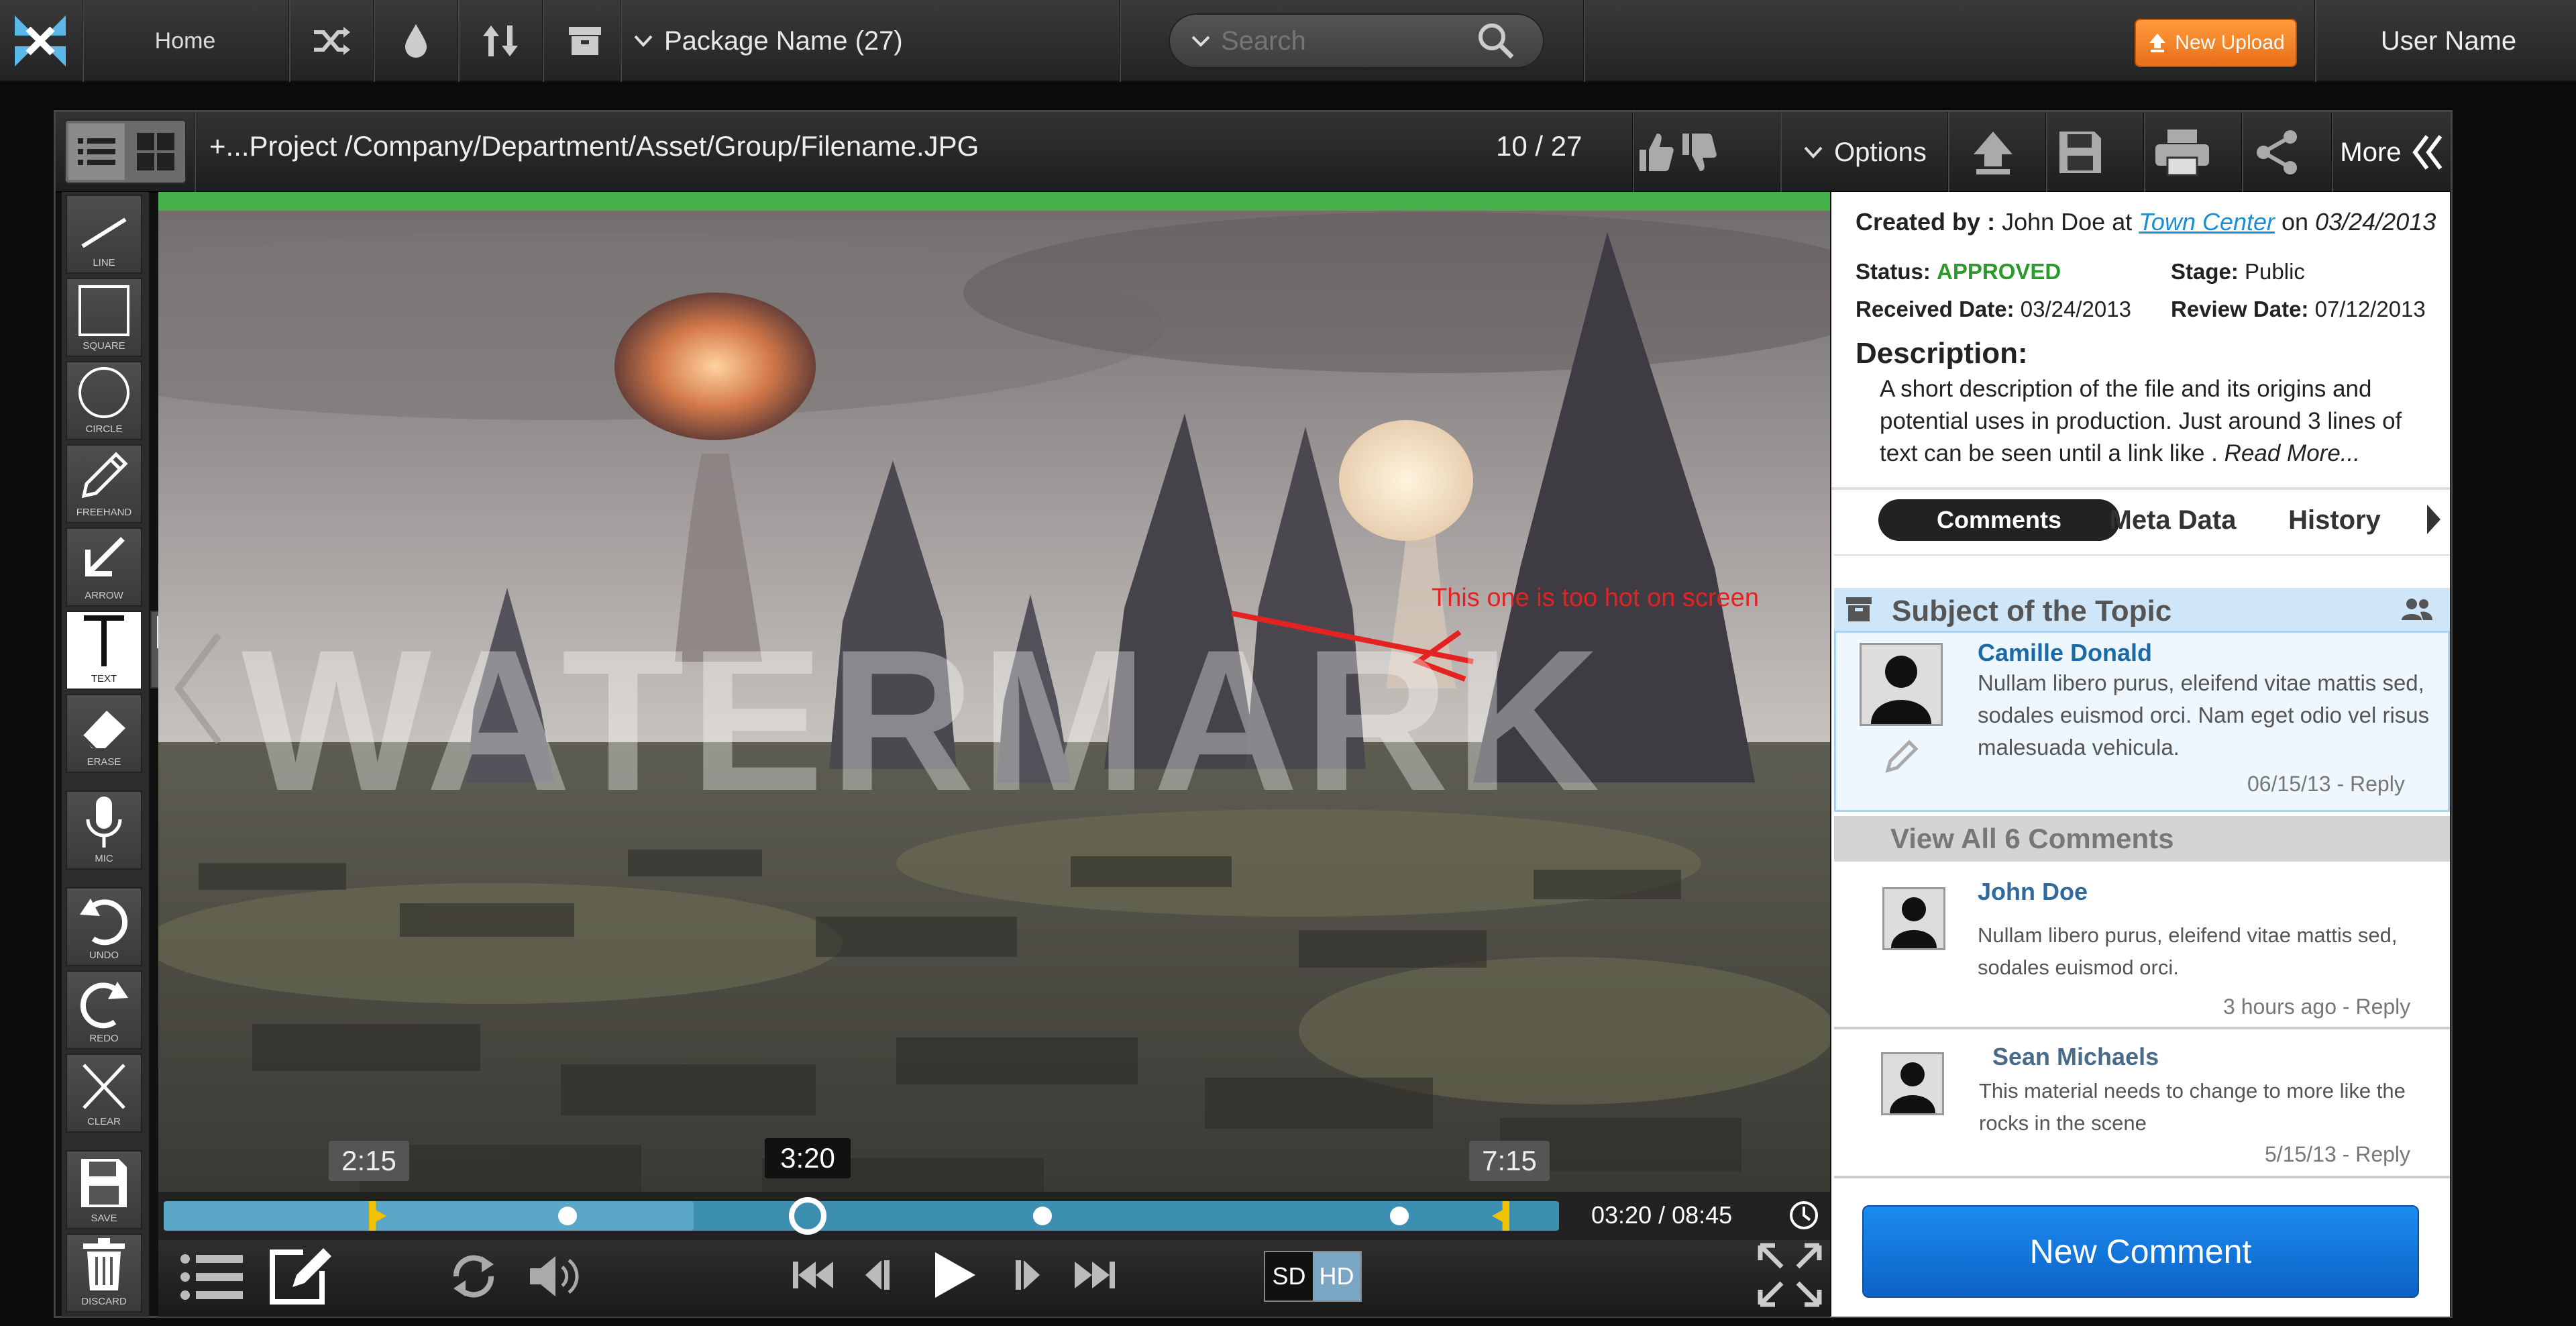 This screenshot has width=2576, height=1326. Describe the element at coordinates (1912, 1087) in the screenshot. I see `person-icon` at that location.